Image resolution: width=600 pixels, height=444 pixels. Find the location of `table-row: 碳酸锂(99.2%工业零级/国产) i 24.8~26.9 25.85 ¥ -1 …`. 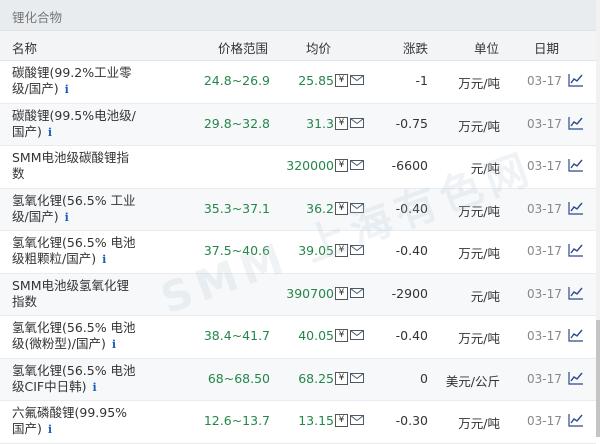

table-row: 碳酸锂(99.2%工业零级/国产) i 24.8~26.9 25.85 ¥ -1 … is located at coordinates (298, 82).